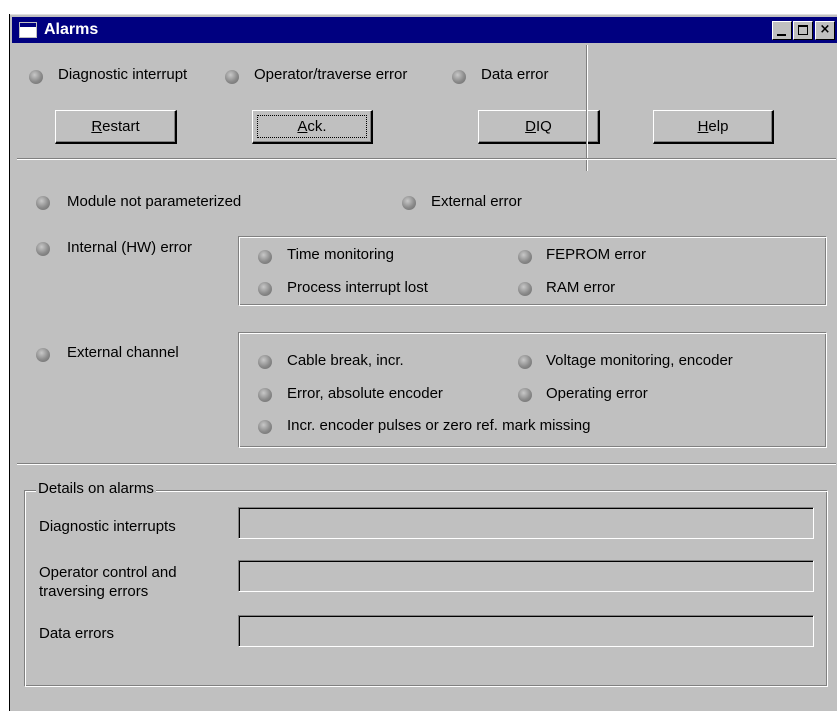  What do you see at coordinates (36, 77) in the screenshot?
I see `diagnostic-interrupt-led` at bounding box center [36, 77].